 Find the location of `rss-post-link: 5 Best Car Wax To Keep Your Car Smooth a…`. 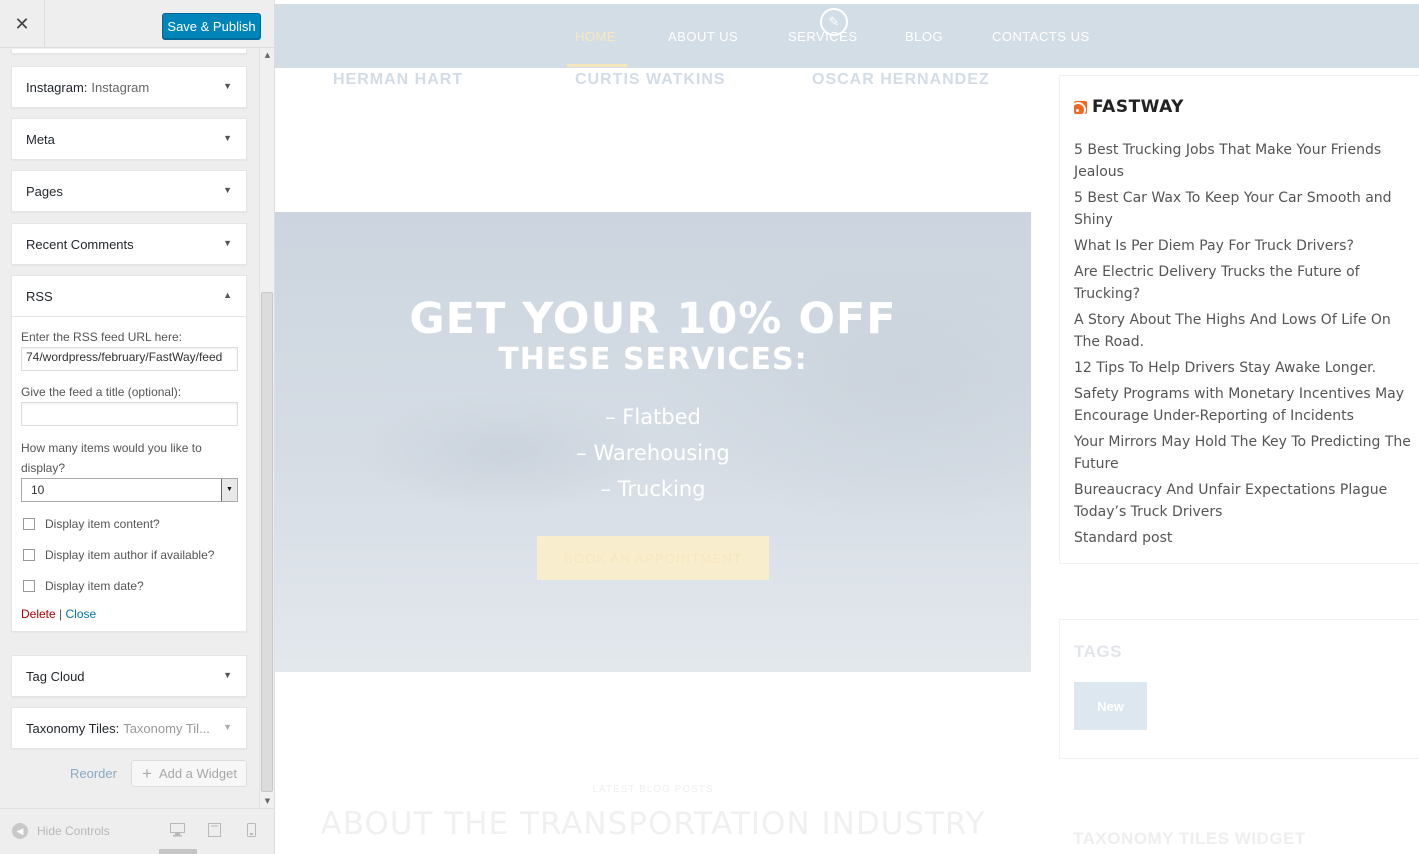

rss-post-link: 5 Best Car Wax To Keep Your Car Smooth a… is located at coordinates (1243, 209).